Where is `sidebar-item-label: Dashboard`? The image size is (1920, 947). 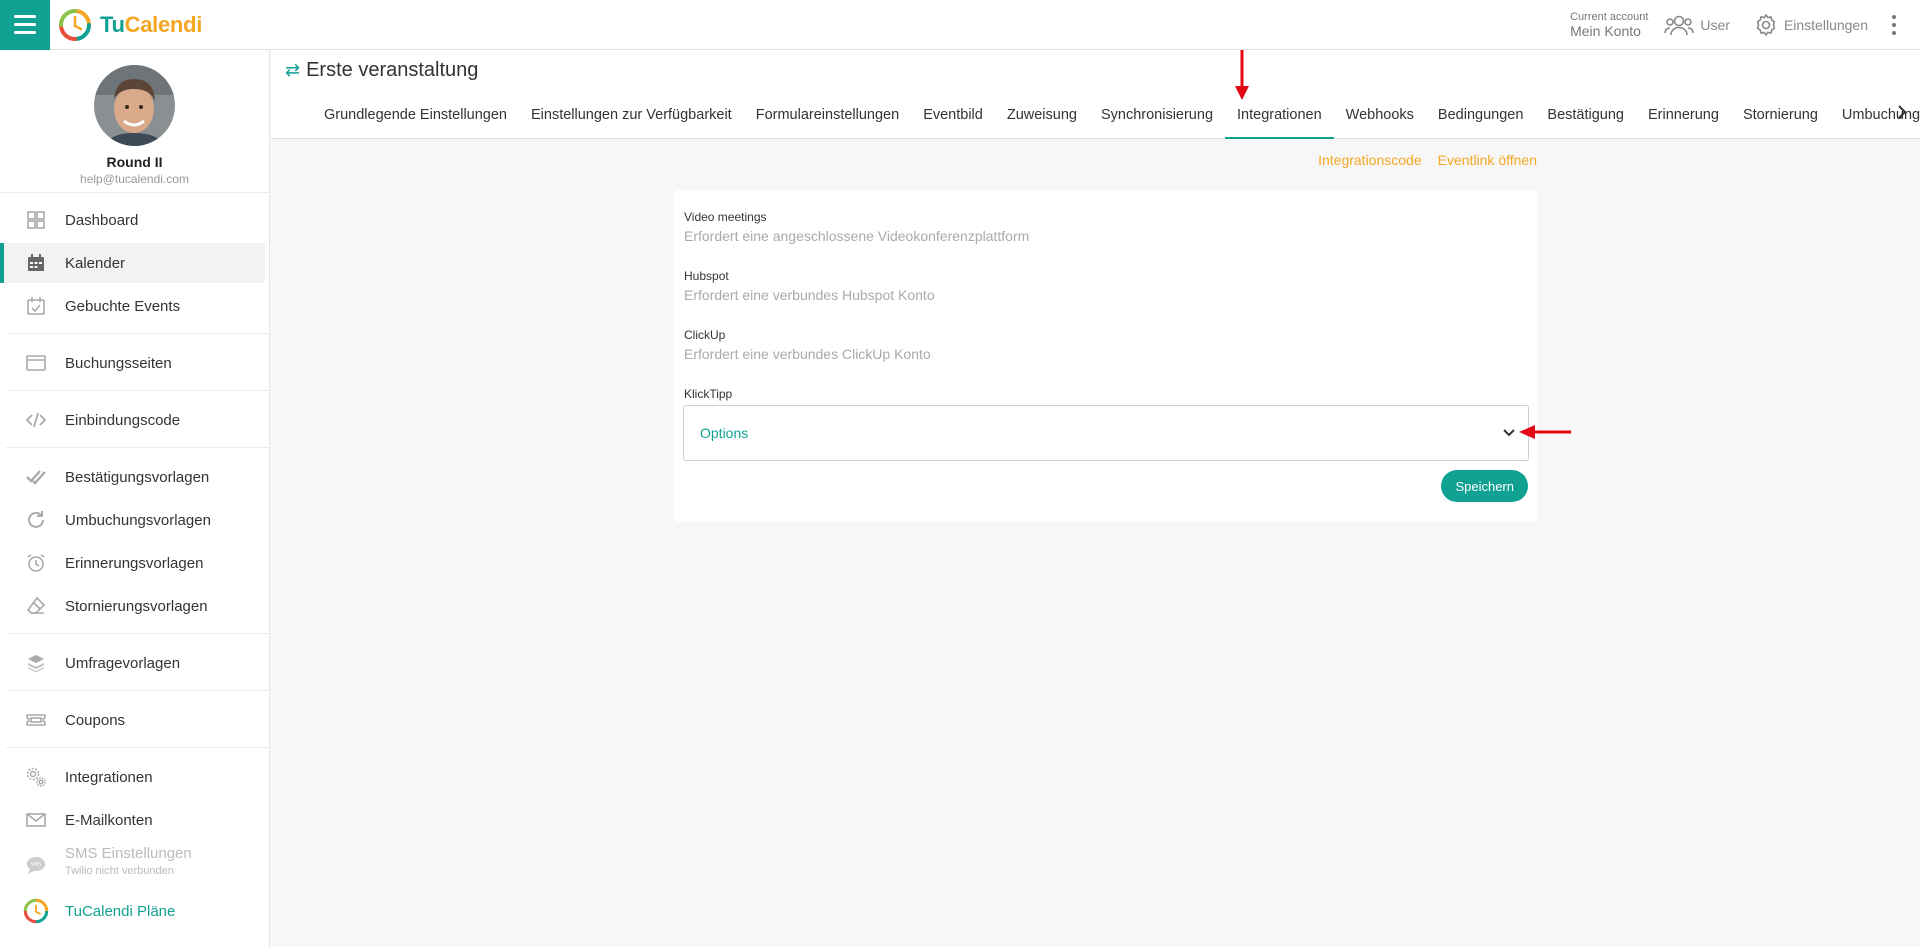
sidebar-item-label: Dashboard is located at coordinates (102, 220).